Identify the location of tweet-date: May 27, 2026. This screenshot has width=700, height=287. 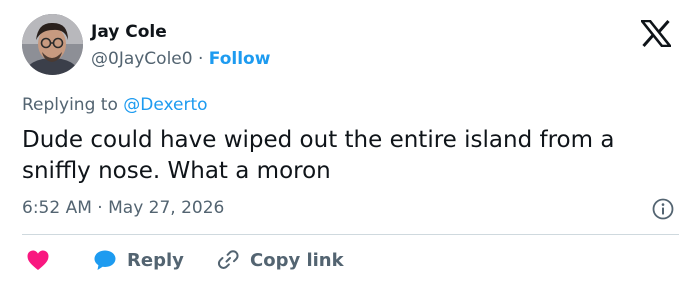
(166, 208).